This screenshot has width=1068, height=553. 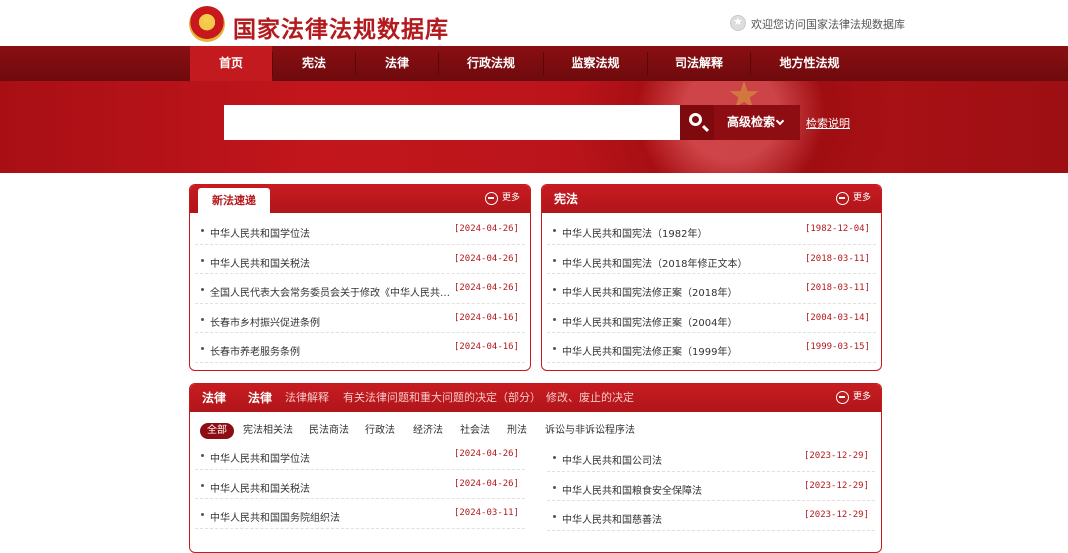 What do you see at coordinates (738, 23) in the screenshot?
I see `welcome-icon` at bounding box center [738, 23].